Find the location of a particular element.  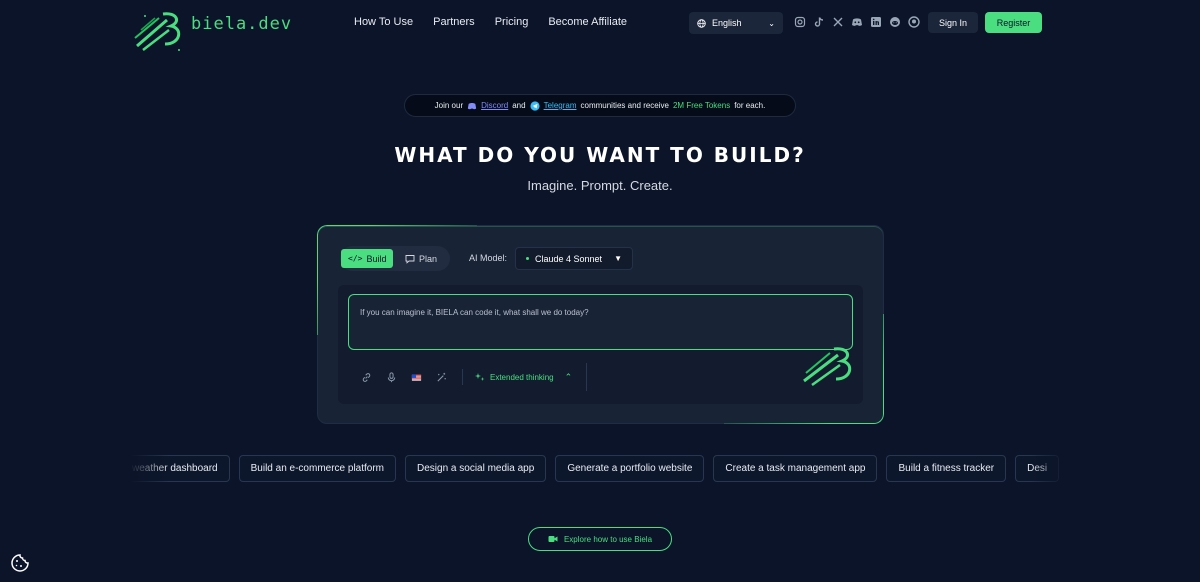

mode-toggle: </> Build Plan is located at coordinates (395, 258).